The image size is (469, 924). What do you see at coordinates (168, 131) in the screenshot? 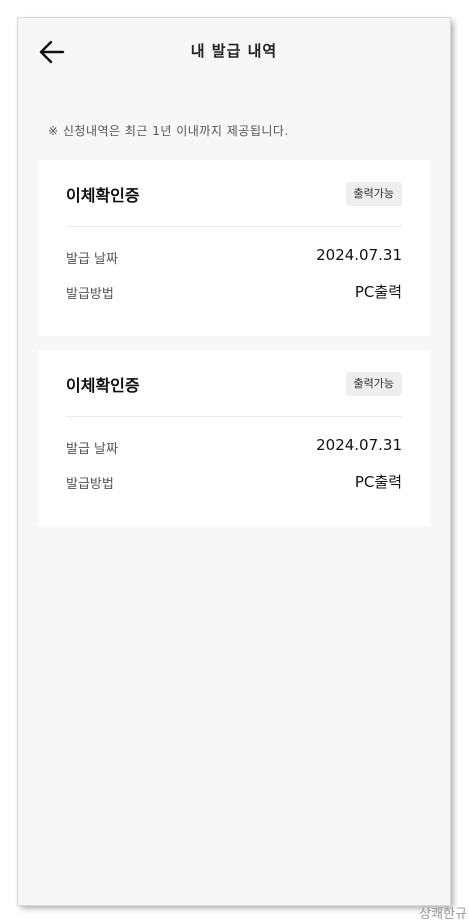
I see `notice-text: ※ 신청내역은 최근 1년 이내까지 제공됩니다.` at bounding box center [168, 131].